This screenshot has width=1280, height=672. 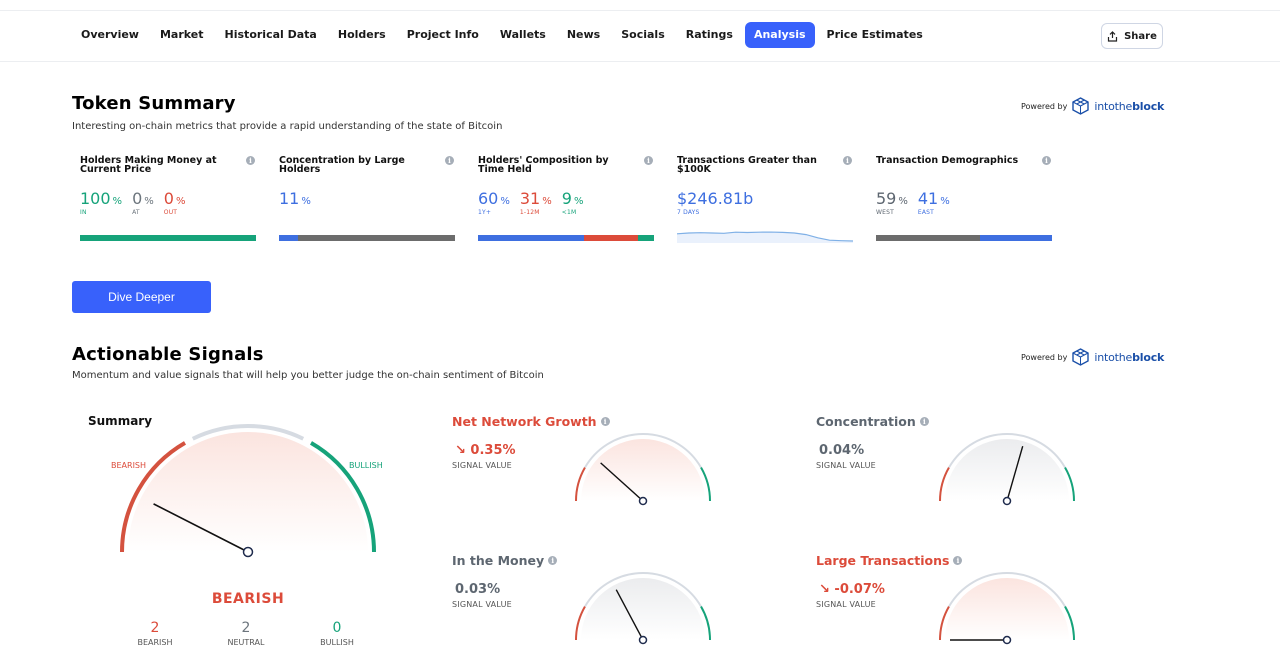 I want to click on share-label: Share, so click(x=1140, y=36).